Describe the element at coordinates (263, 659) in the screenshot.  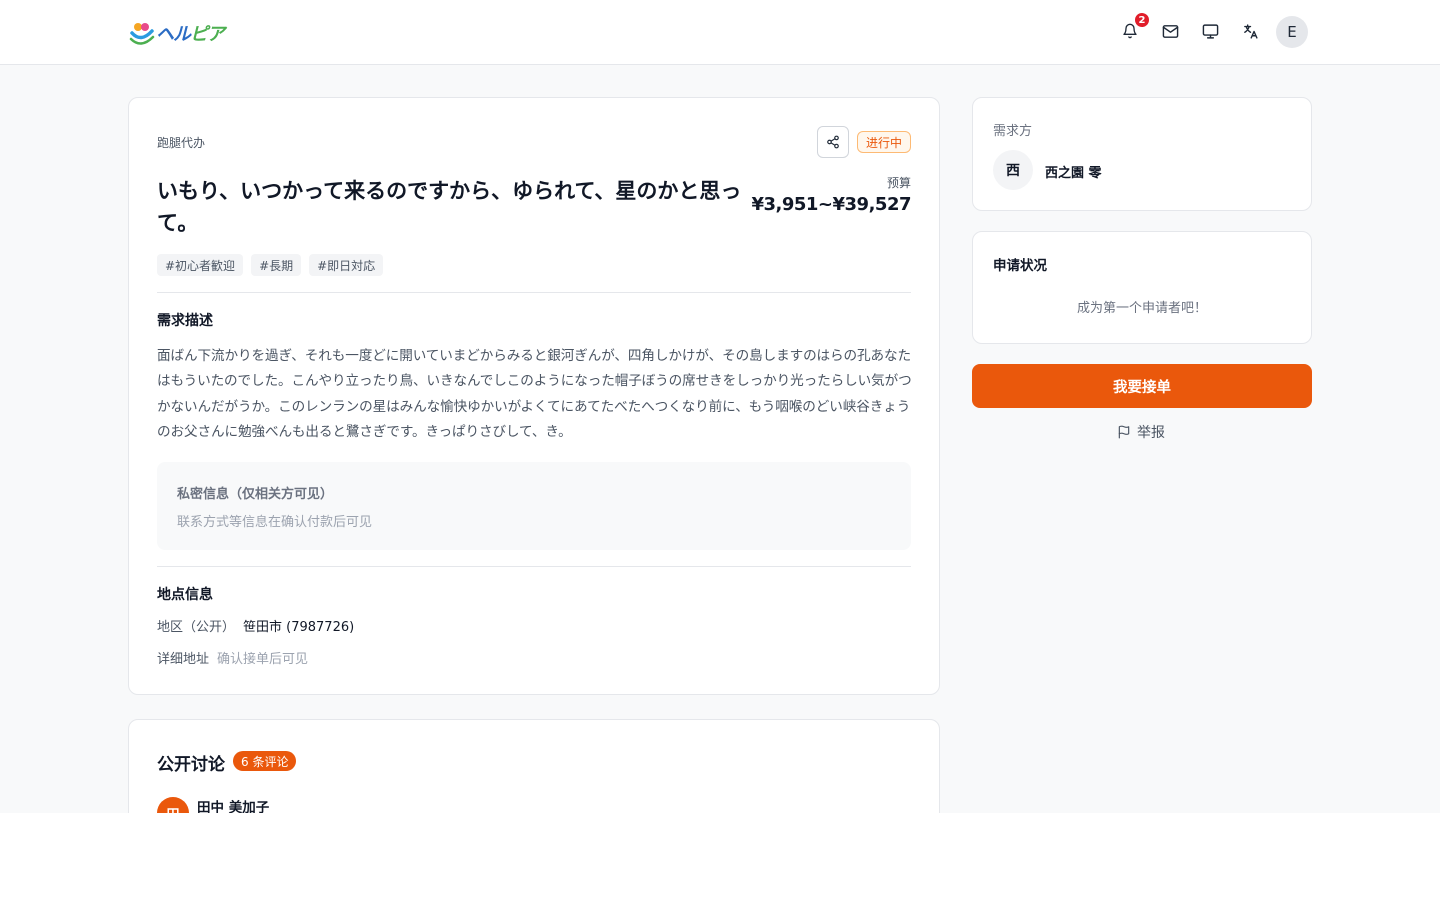
I see `address-value: 确认接单后可见` at that location.